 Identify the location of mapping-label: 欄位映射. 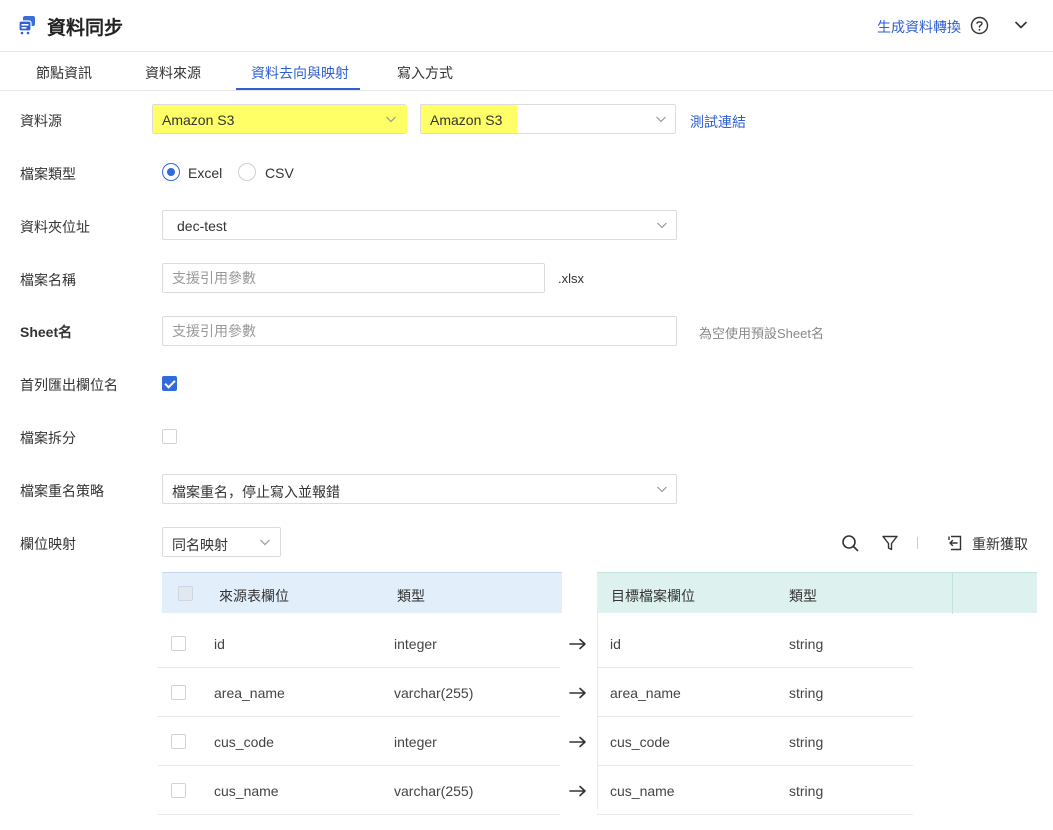
(48, 544).